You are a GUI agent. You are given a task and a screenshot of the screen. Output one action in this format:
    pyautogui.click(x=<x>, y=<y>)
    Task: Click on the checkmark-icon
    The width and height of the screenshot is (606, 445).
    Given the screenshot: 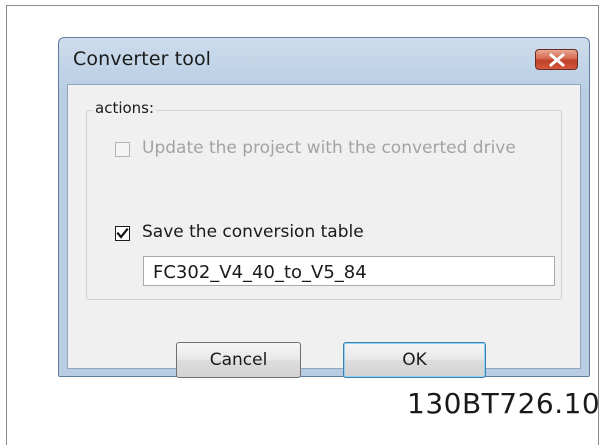 What is the action you would take?
    pyautogui.click(x=122, y=233)
    